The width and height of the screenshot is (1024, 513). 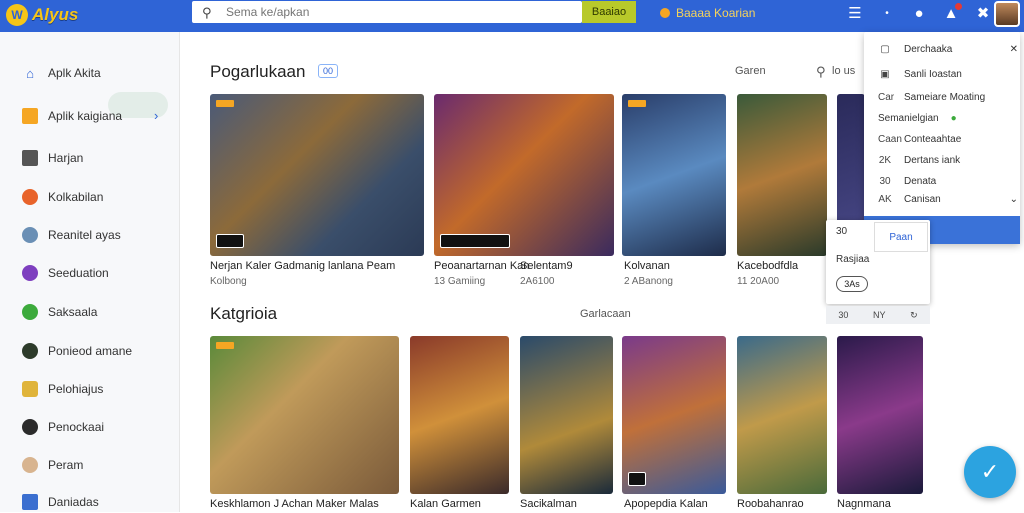 I want to click on sidebar-item-penockaai: Penockaai, so click(x=63, y=427).